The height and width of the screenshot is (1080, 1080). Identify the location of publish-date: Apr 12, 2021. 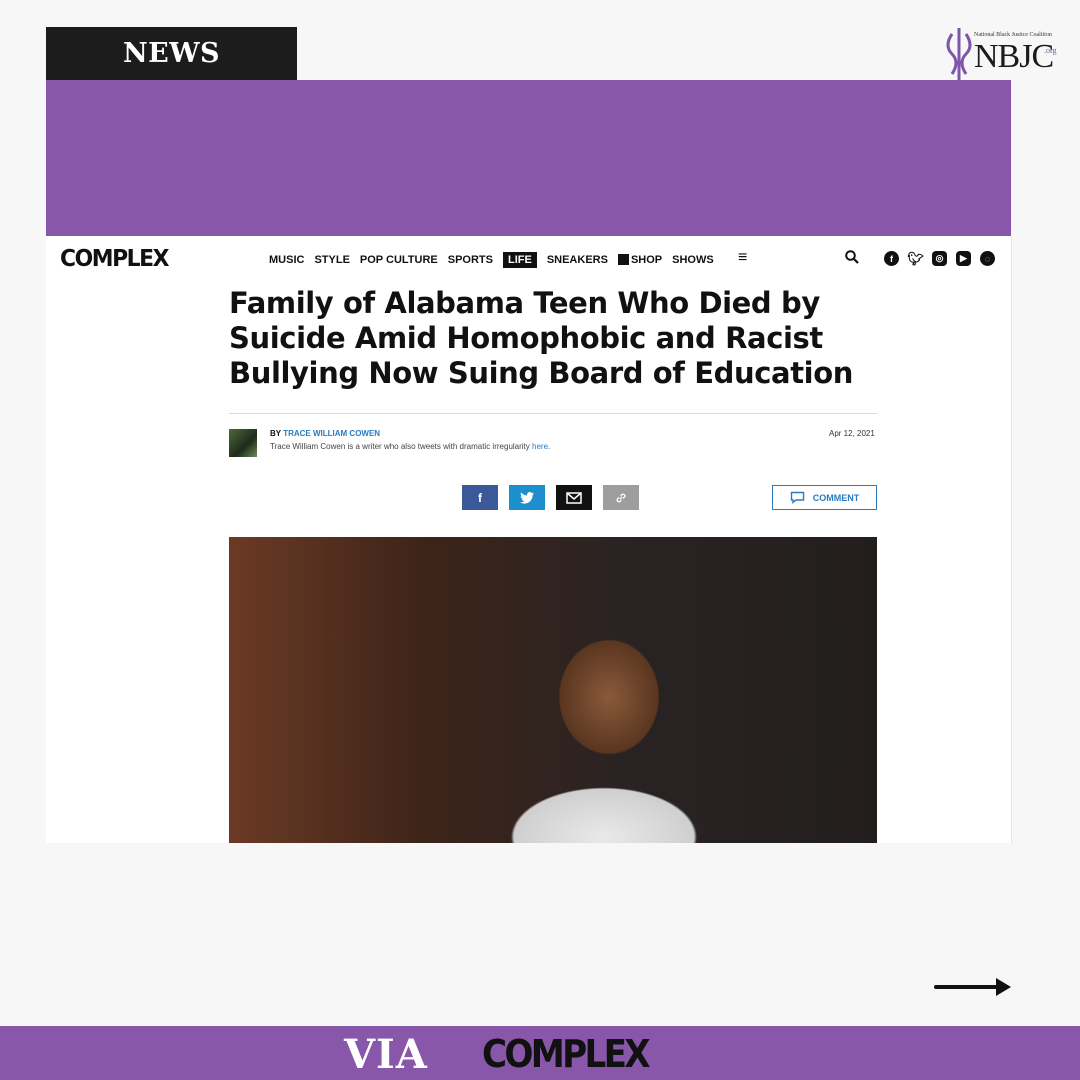
(852, 433).